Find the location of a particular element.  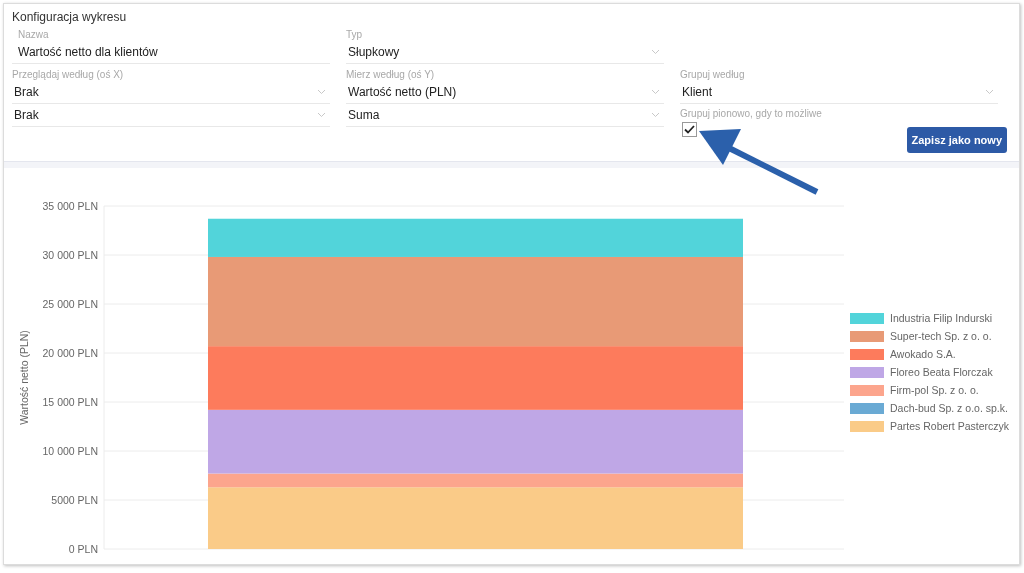

save-as-new-button: Zapisz jako nowy is located at coordinates (956, 140).